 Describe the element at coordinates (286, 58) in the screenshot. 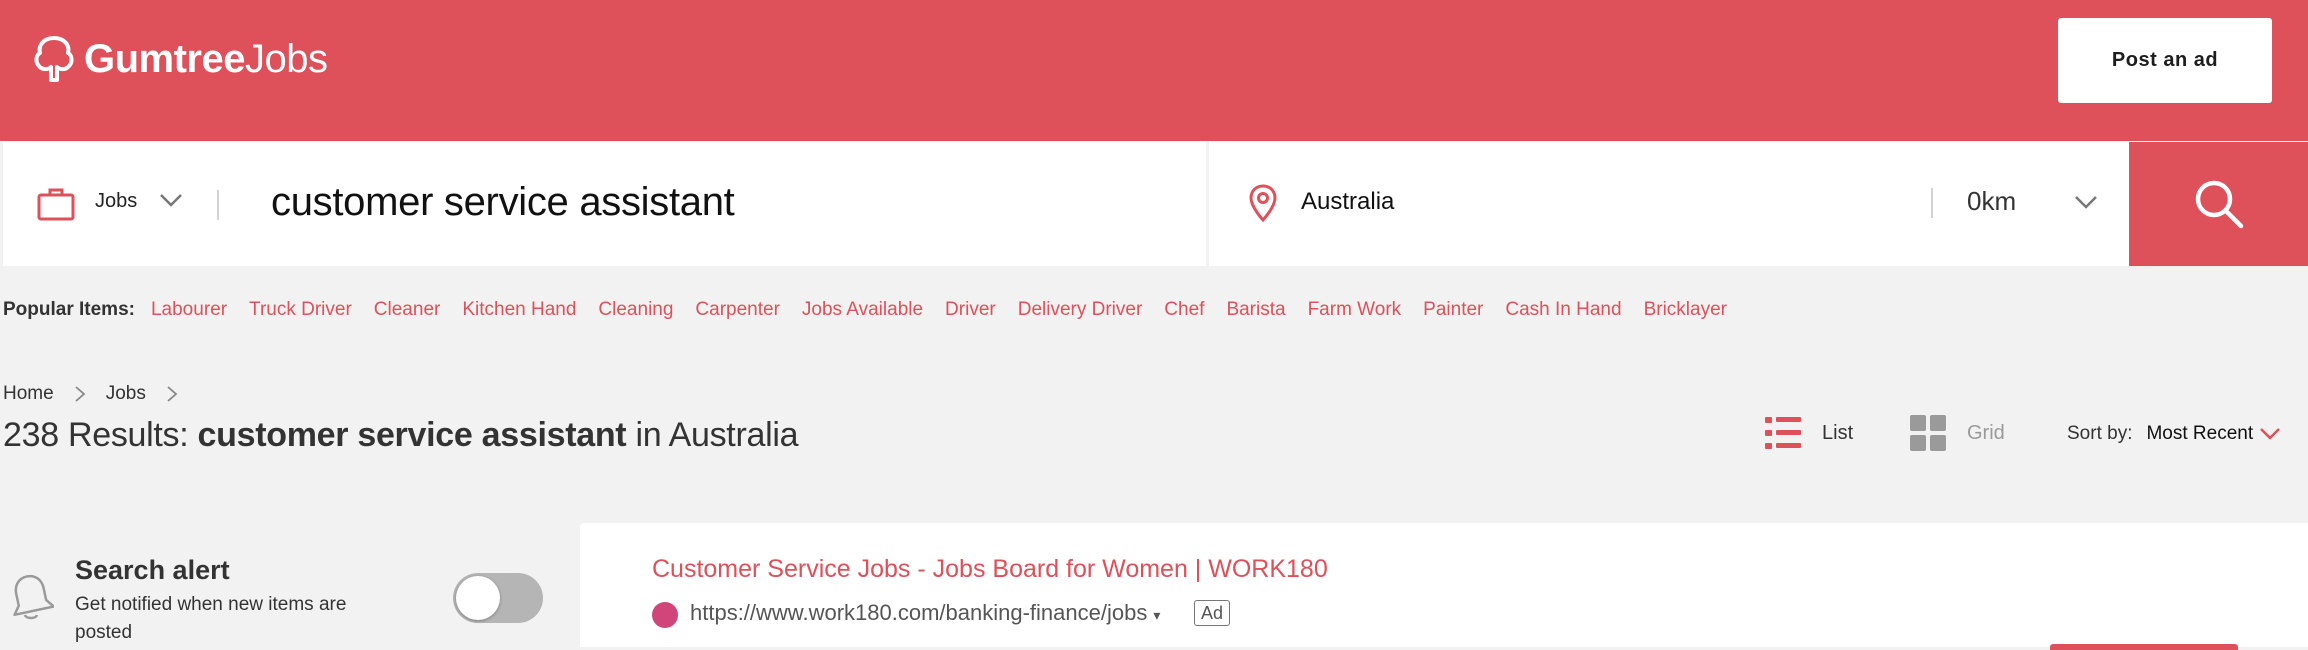

I see `brand-suffix: Jobs` at that location.